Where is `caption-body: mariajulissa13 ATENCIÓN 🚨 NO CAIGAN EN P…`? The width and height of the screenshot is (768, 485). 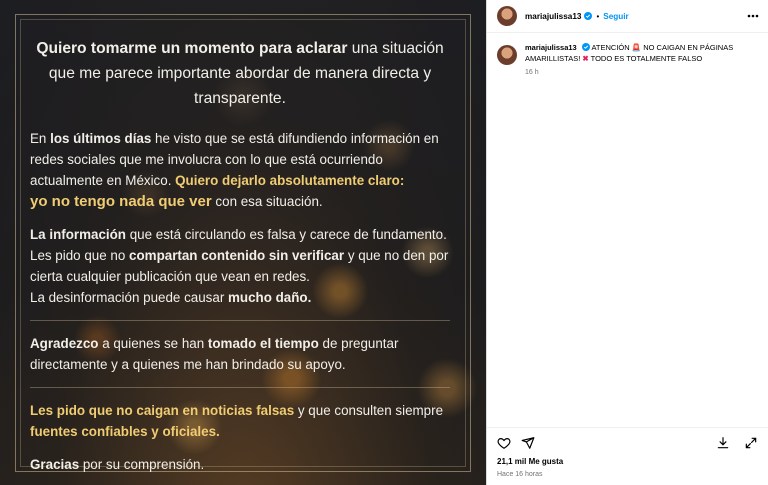 caption-body: mariajulissa13 ATENCIÓN 🚨 NO CAIGAN EN P… is located at coordinates (642, 61).